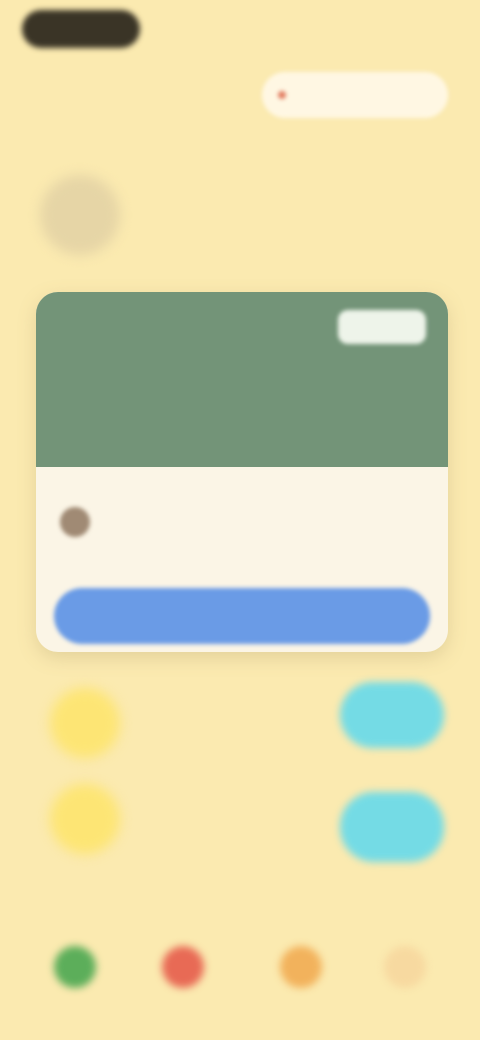 The width and height of the screenshot is (480, 1040). I want to click on nav-item-light, so click(405, 967).